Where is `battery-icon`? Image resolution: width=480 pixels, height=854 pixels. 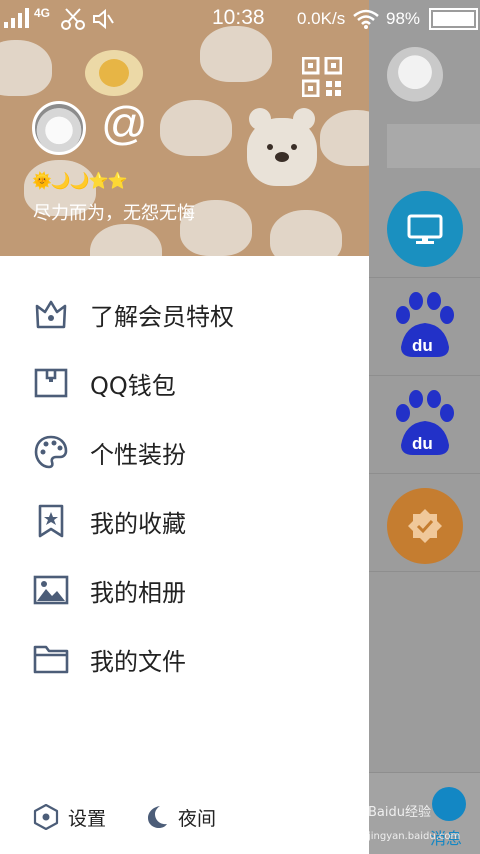 battery-icon is located at coordinates (453, 19).